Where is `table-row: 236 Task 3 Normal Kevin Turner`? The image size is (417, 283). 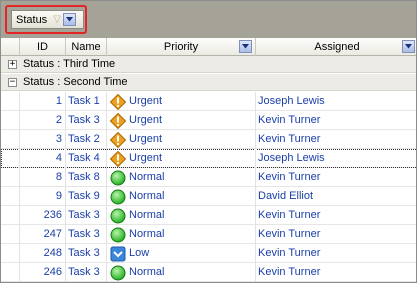
table-row: 236 Task 3 Normal Kevin Turner is located at coordinates (208, 215).